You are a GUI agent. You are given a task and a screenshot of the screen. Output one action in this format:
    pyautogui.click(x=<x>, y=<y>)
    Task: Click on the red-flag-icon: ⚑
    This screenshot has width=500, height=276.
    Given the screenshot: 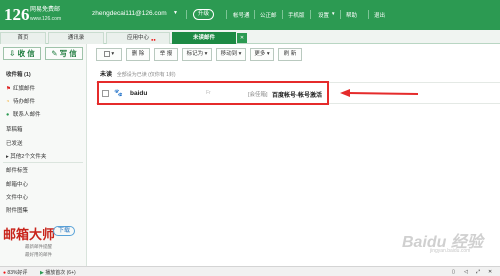 What is the action you would take?
    pyautogui.click(x=8, y=89)
    